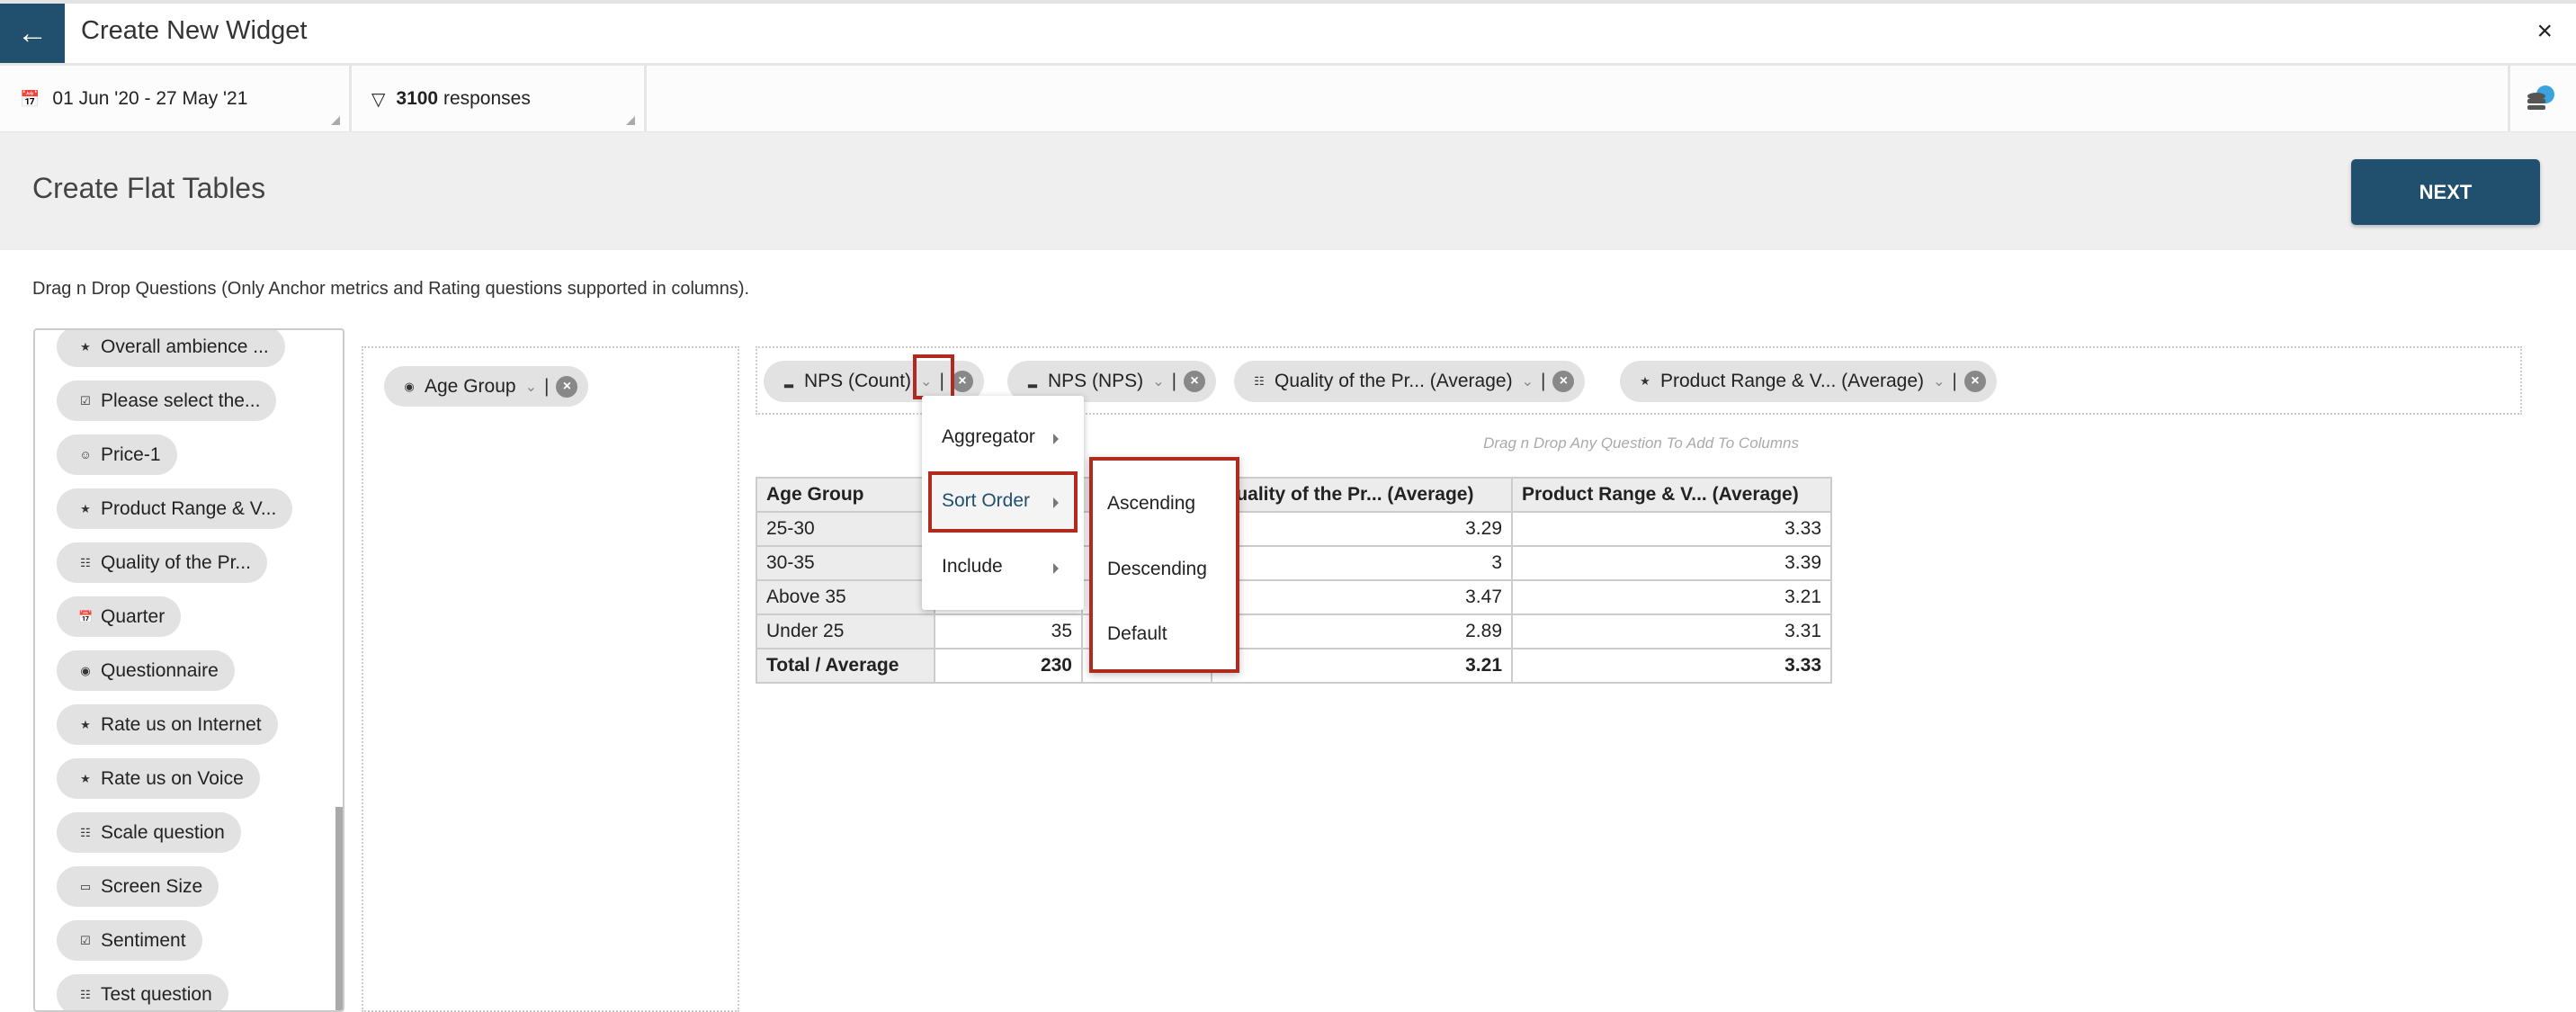  I want to click on checkbox-list-icon: ☑, so click(85, 400).